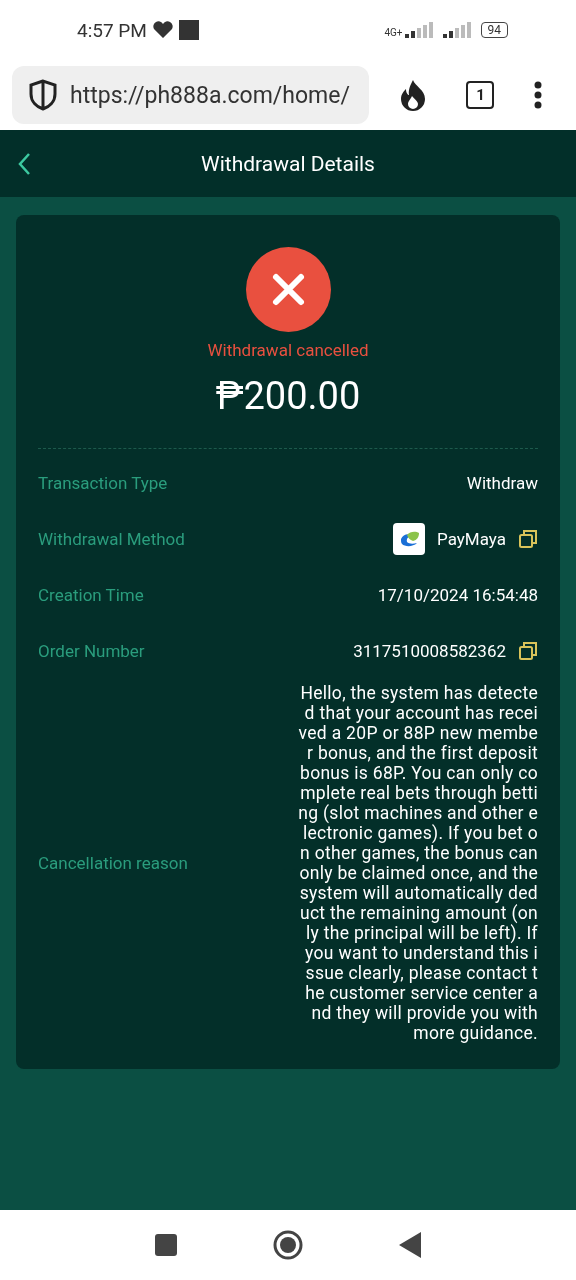 The height and width of the screenshot is (1280, 576). Describe the element at coordinates (111, 539) in the screenshot. I see `detail-label: Withdrawal Method` at that location.